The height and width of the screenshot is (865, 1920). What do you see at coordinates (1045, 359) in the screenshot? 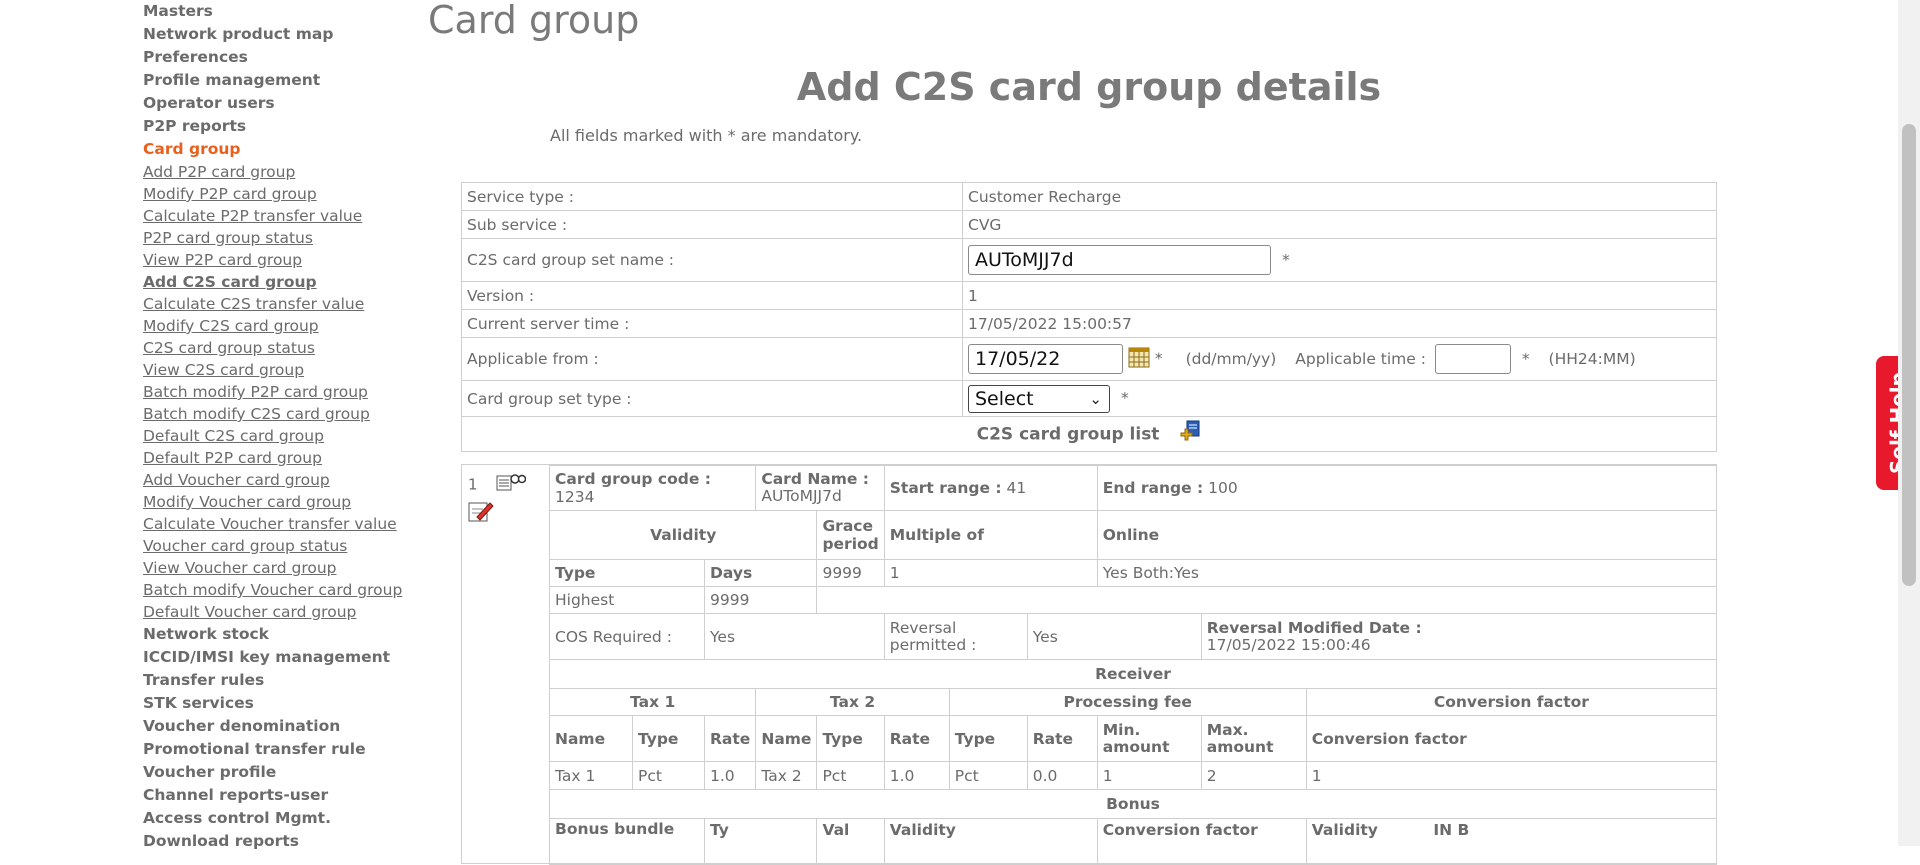
I see `applicable-from-input` at bounding box center [1045, 359].